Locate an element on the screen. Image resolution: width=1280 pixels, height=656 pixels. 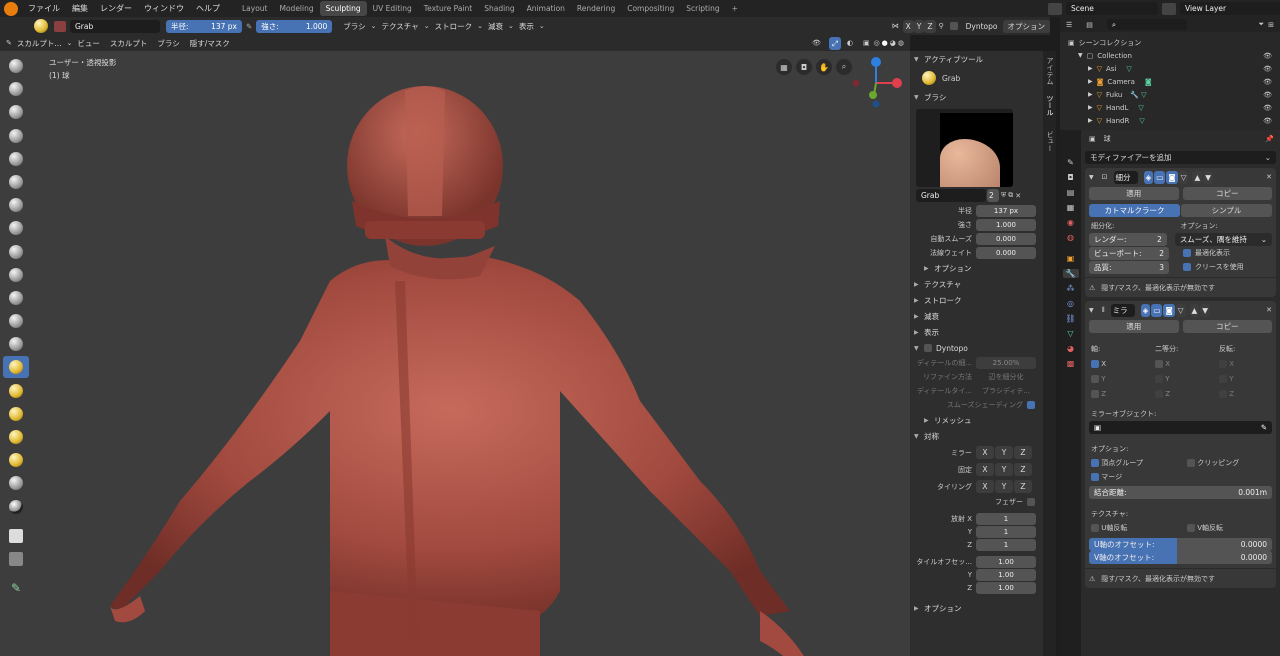
lock-icon: ⚲ is located at coordinates (941, 26).